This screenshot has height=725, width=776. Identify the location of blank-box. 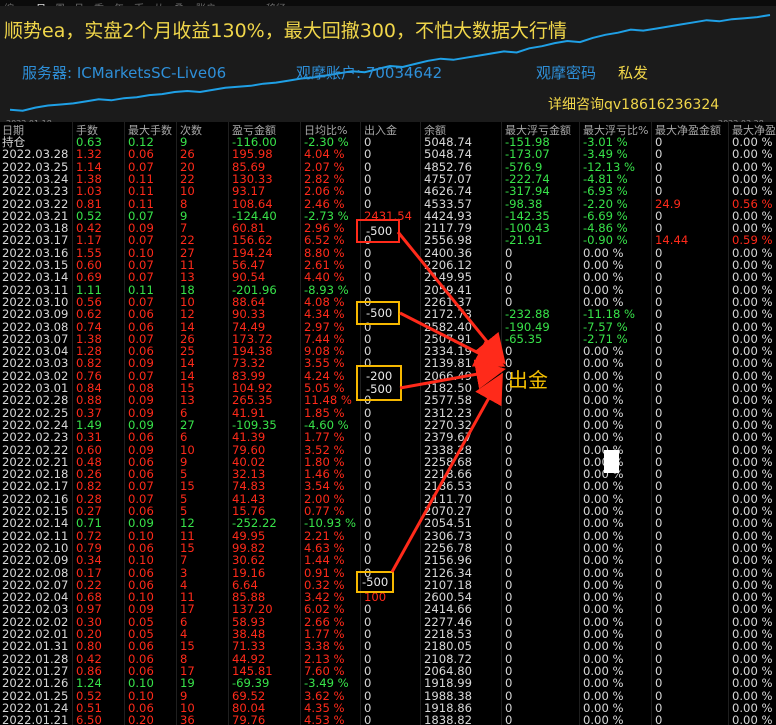
(611, 461).